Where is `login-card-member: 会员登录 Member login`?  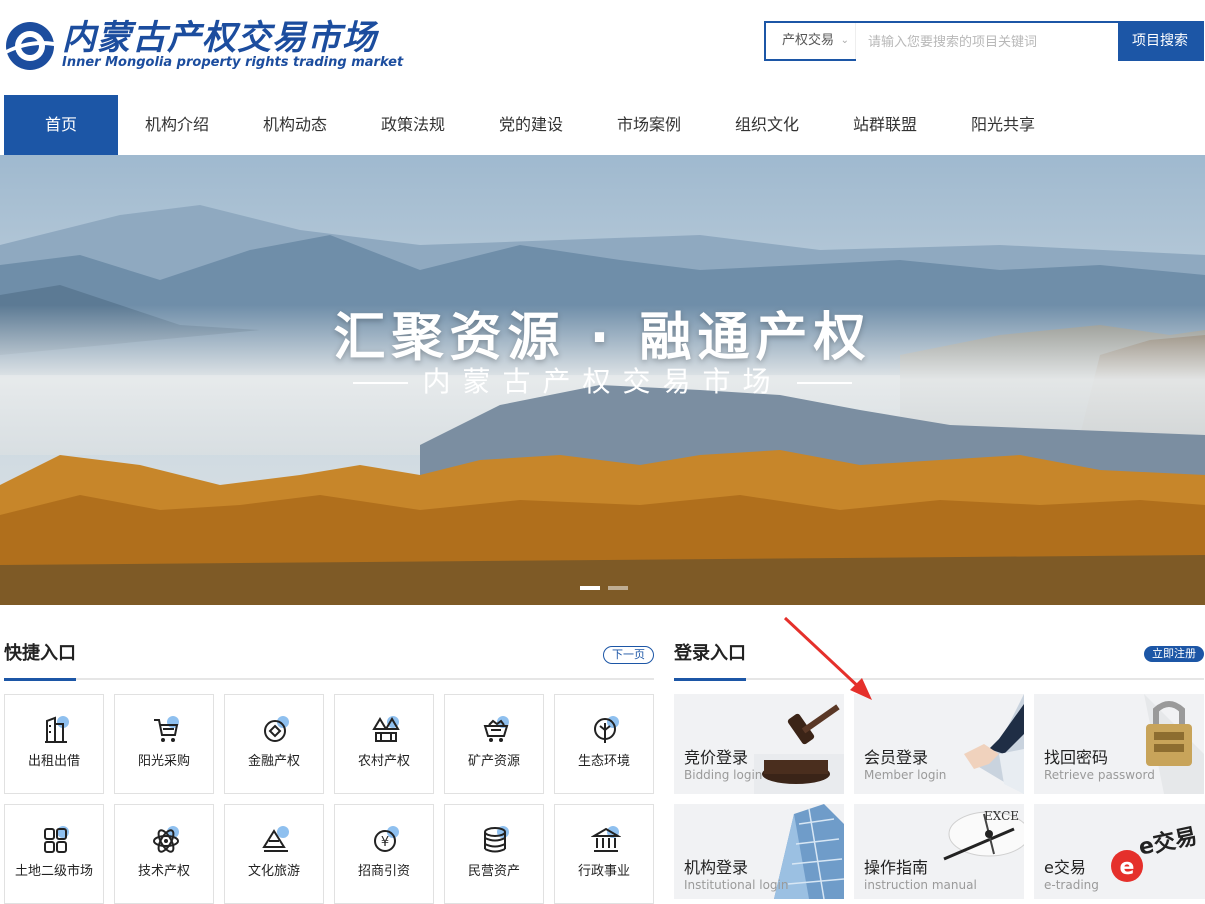 login-card-member: 会员登录 Member login is located at coordinates (939, 744).